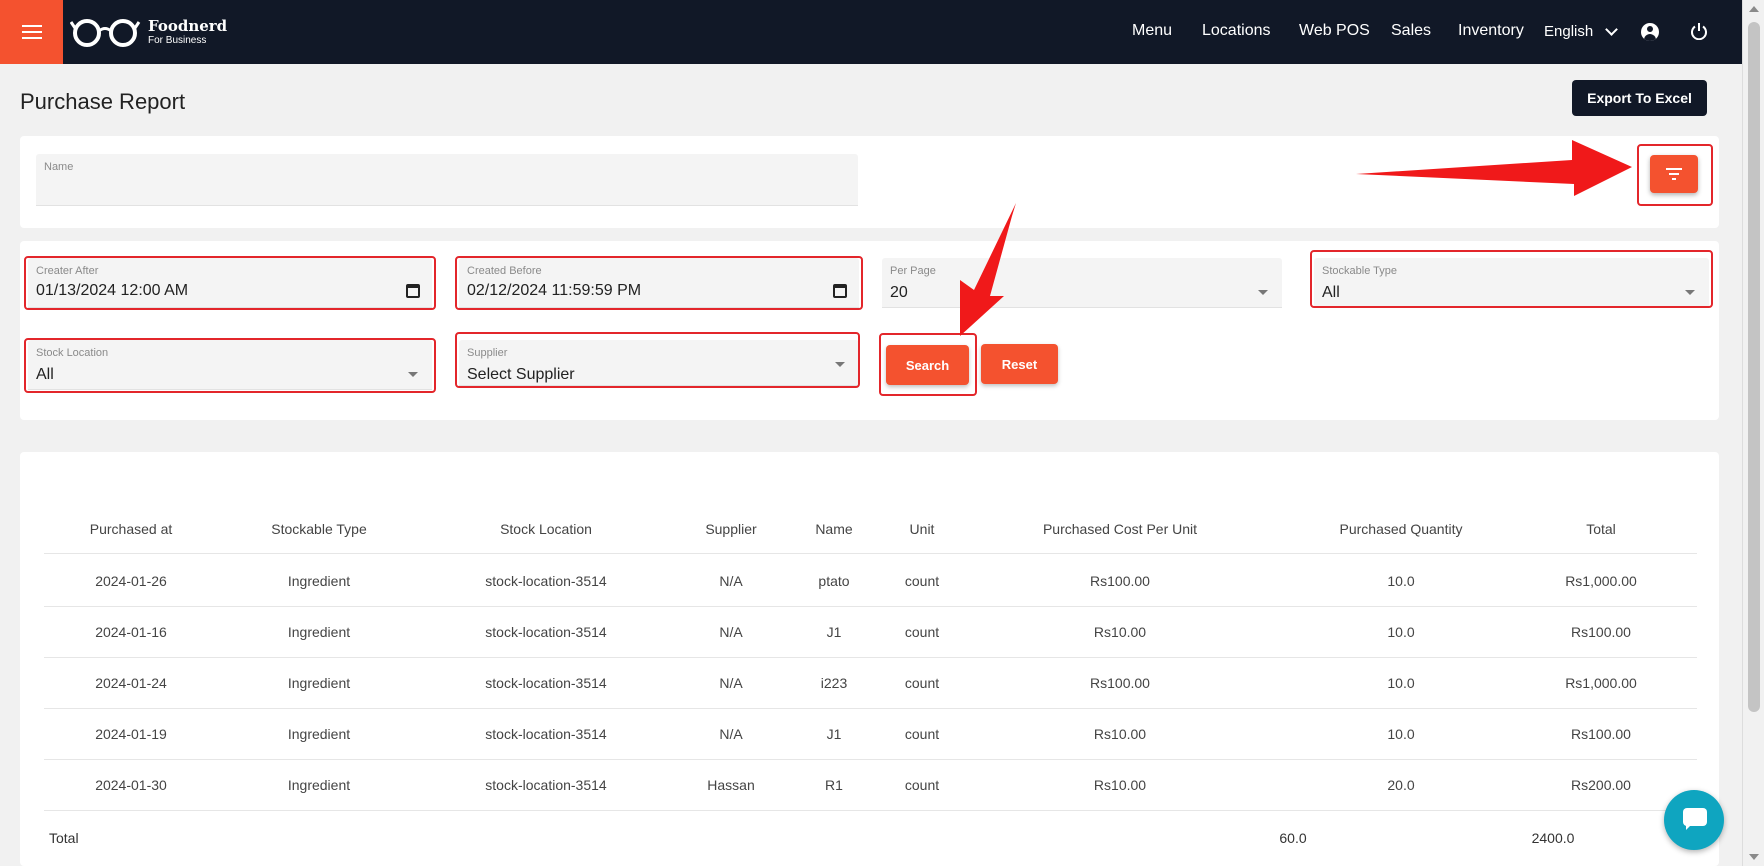 Image resolution: width=1764 pixels, height=866 pixels. I want to click on brand-subtitle: For Business, so click(177, 40).